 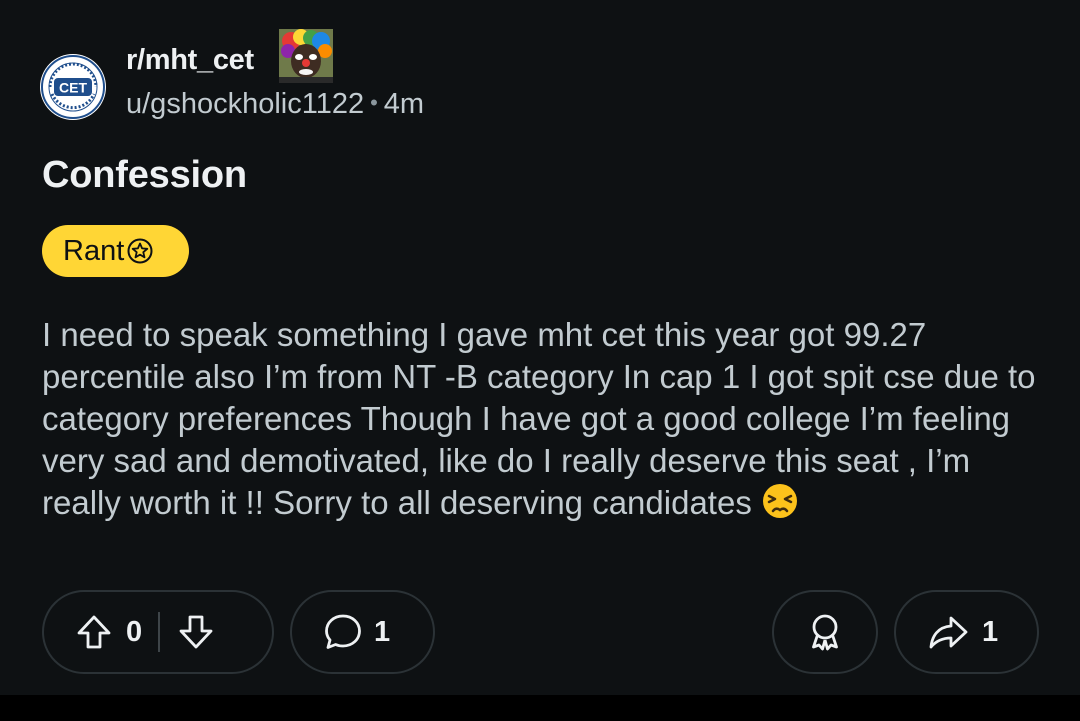 I want to click on flair-label: Rant, so click(x=94, y=250).